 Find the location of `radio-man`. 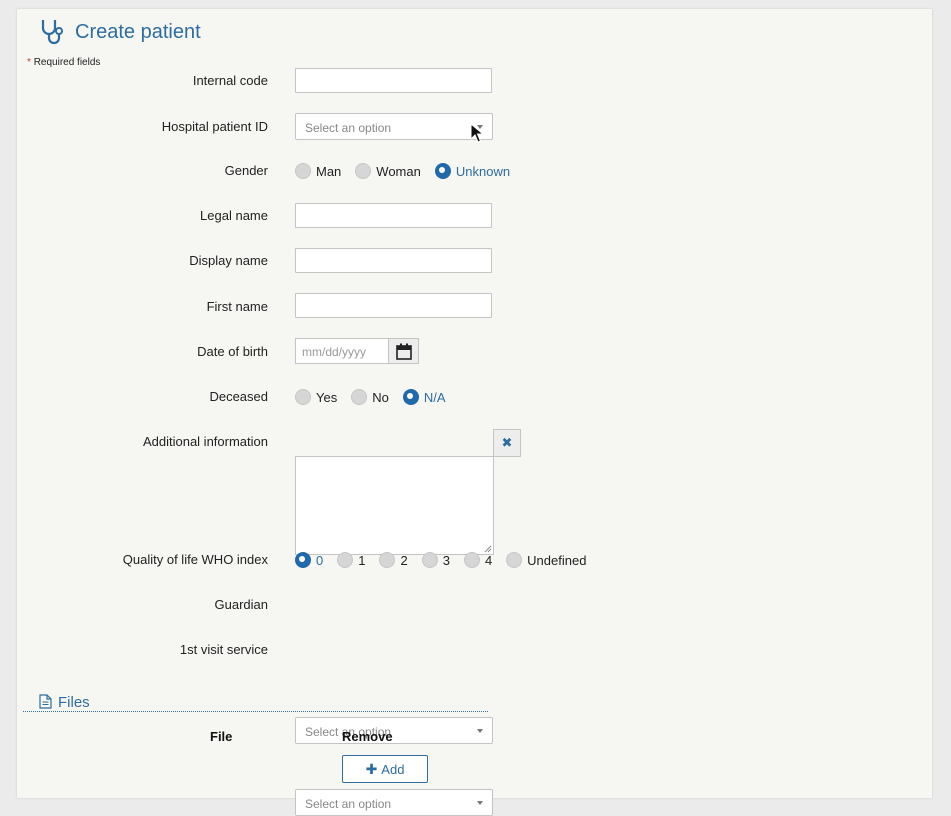

radio-man is located at coordinates (303, 171).